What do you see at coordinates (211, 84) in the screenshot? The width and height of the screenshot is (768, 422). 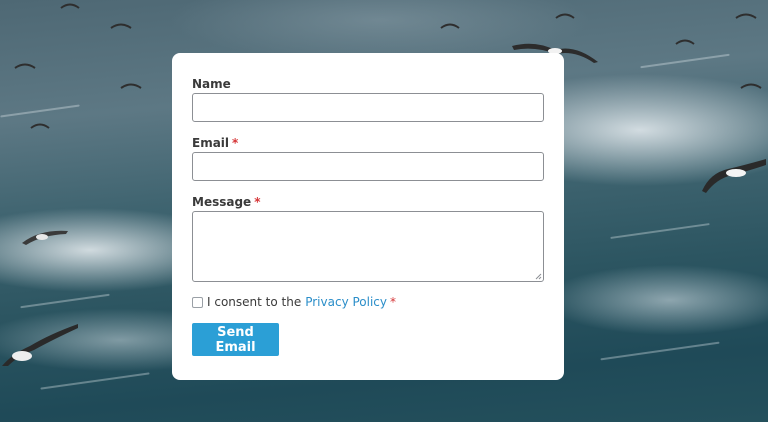 I see `name-label: Name` at bounding box center [211, 84].